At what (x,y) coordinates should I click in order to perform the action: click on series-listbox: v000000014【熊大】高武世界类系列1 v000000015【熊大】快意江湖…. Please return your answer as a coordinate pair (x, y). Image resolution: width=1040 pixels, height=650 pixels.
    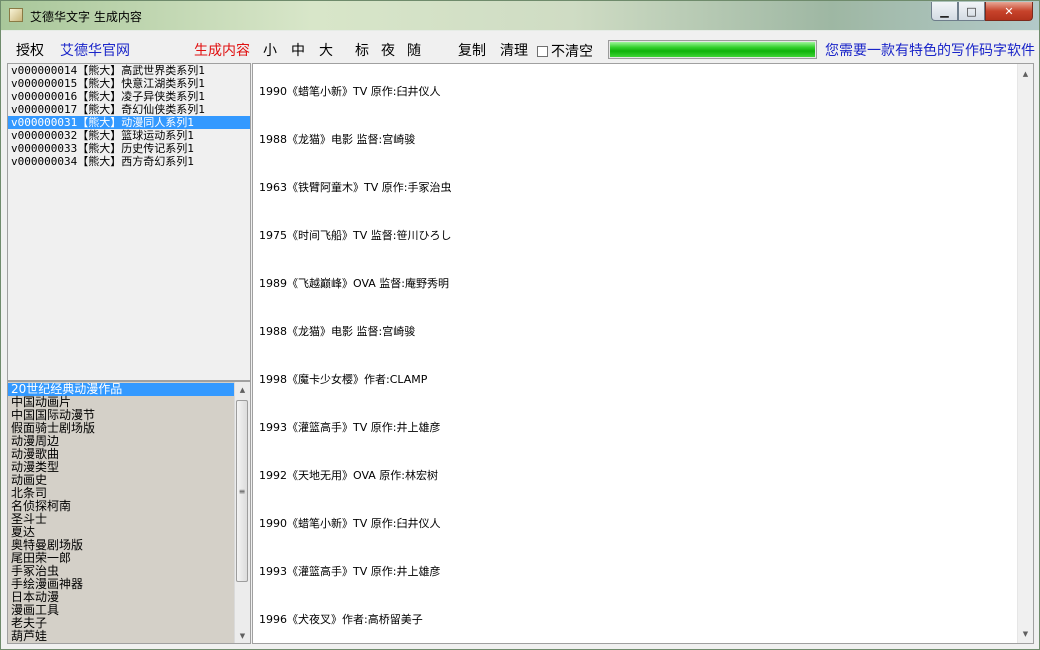
    Looking at the image, I should click on (129, 222).